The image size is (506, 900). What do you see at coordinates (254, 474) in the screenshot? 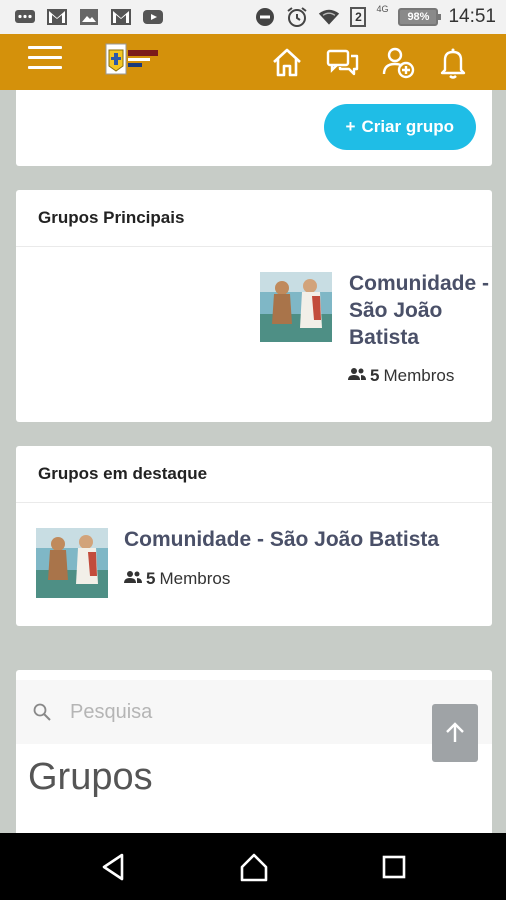
I see `featured-groups-title: Grupos em destaque` at bounding box center [254, 474].